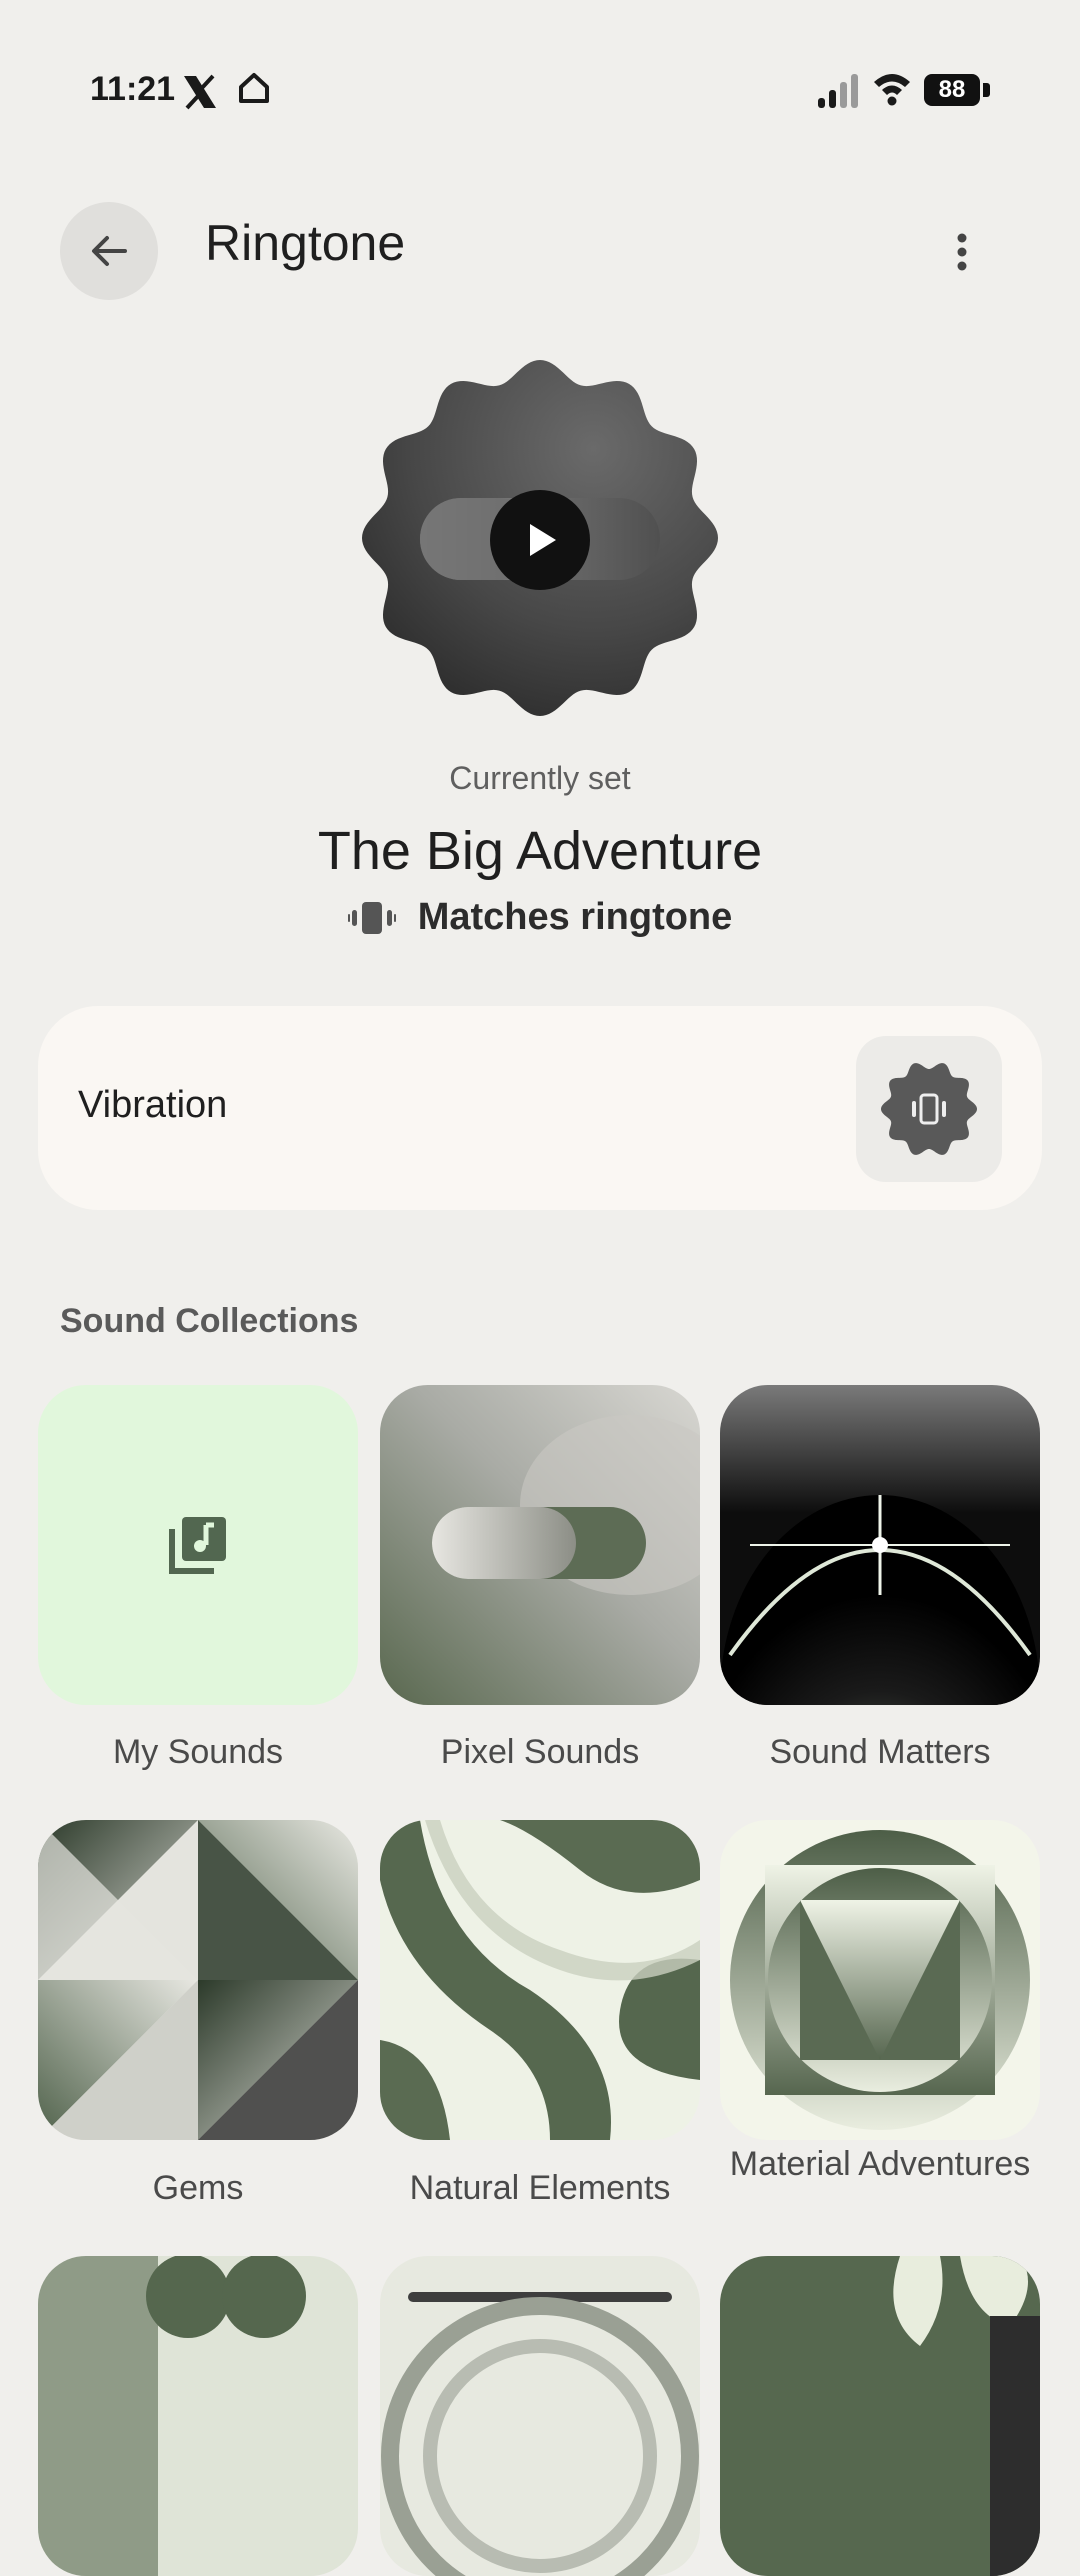 The width and height of the screenshot is (1080, 2576). What do you see at coordinates (880, 1545) in the screenshot?
I see `sound-matters-tile` at bounding box center [880, 1545].